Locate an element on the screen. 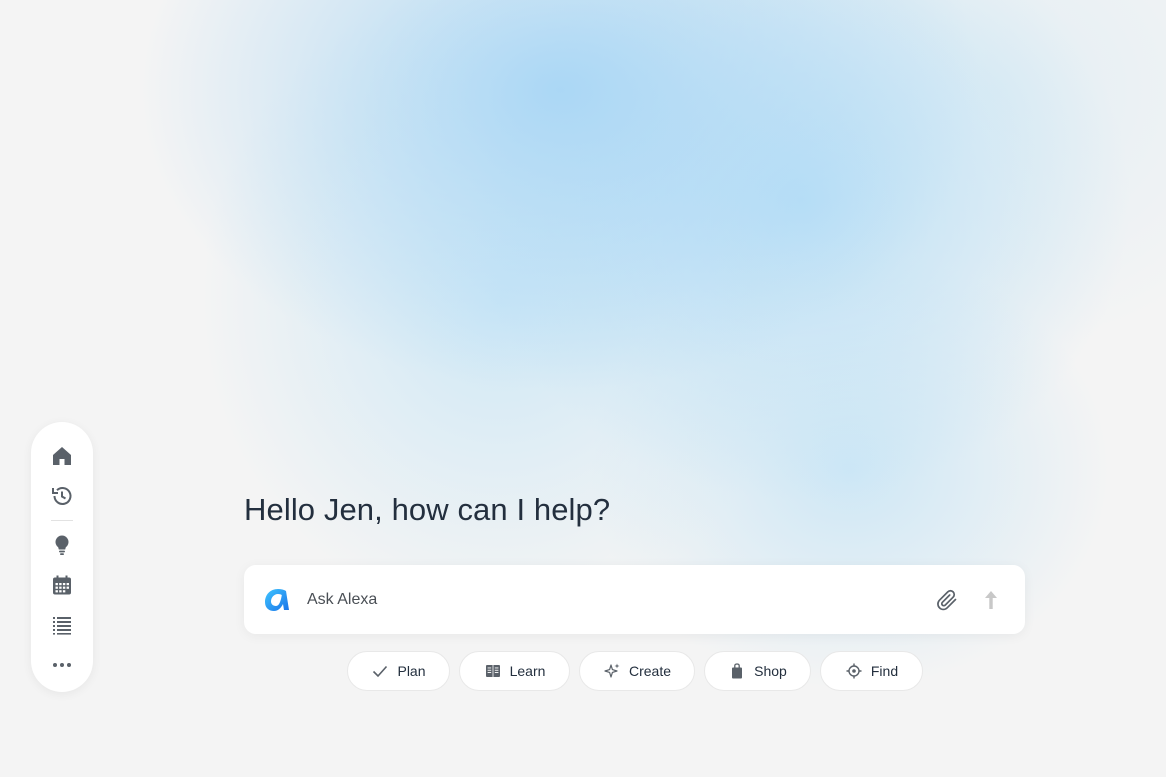 The image size is (1166, 777). ask-alexa-box is located at coordinates (634, 599).